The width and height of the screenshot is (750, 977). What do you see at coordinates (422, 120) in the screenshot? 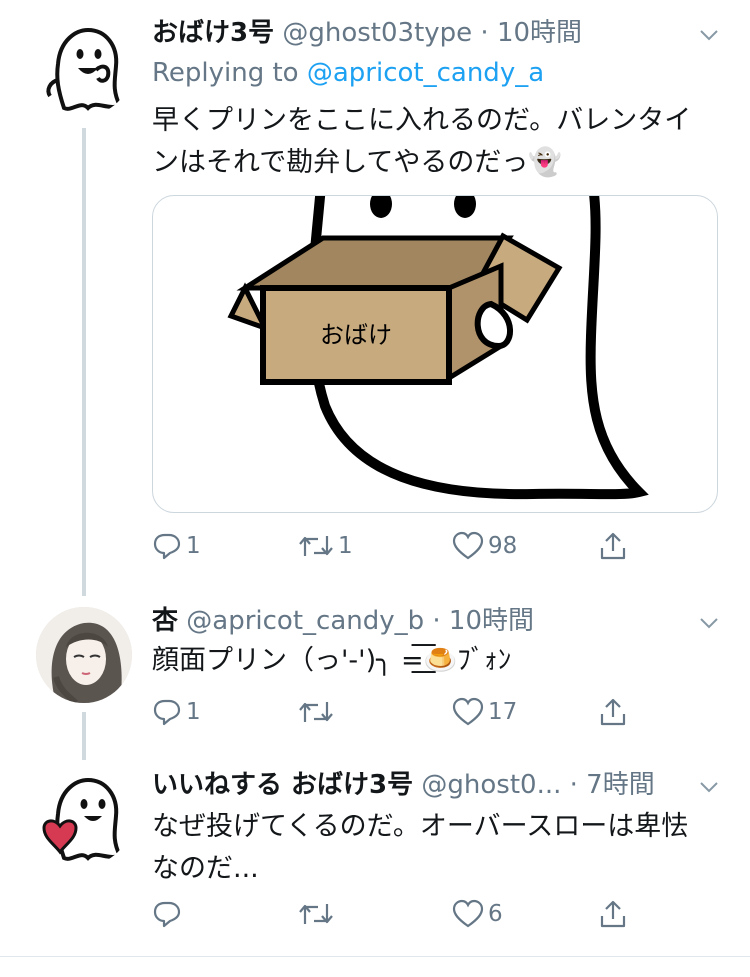
I see `tweet-text-line: 早くプリンをここに入れるのだ。バレンタイ` at bounding box center [422, 120].